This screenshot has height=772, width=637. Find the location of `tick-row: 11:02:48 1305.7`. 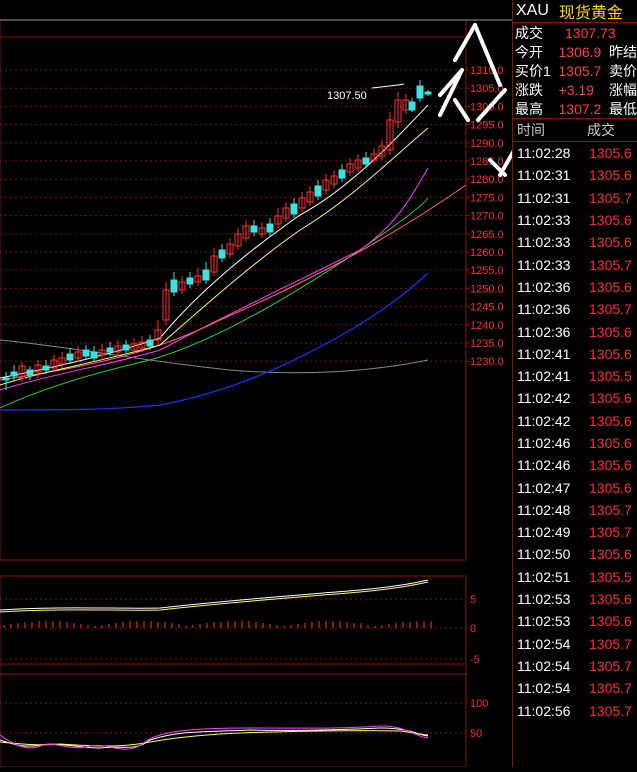

tick-row: 11:02:48 1305.7 is located at coordinates (575, 510).